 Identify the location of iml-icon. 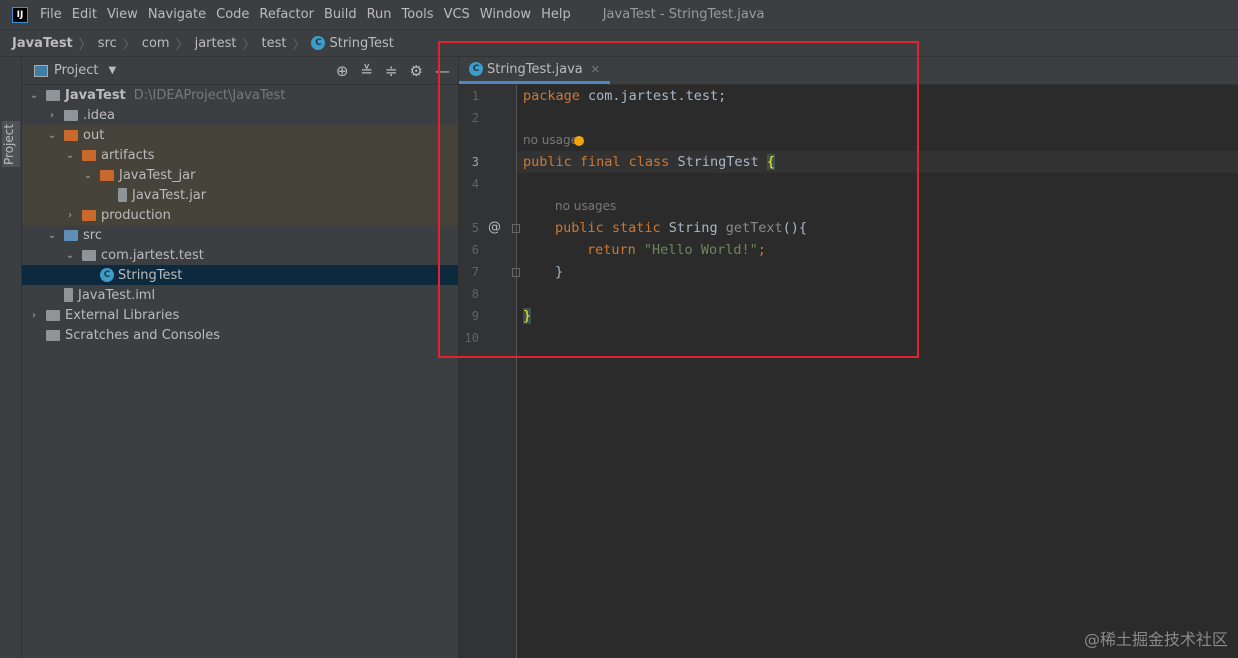
(68, 295).